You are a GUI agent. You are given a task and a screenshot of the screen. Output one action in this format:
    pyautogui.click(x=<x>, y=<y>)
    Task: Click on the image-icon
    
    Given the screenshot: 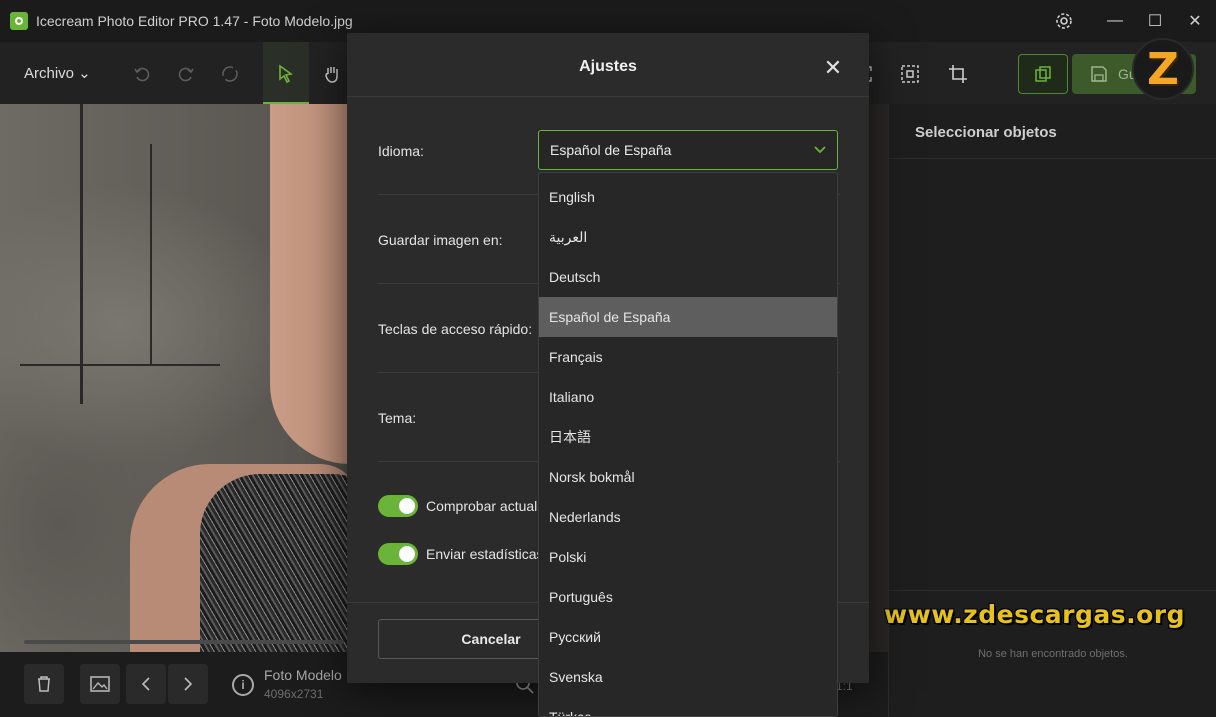 What is the action you would take?
    pyautogui.click(x=100, y=684)
    